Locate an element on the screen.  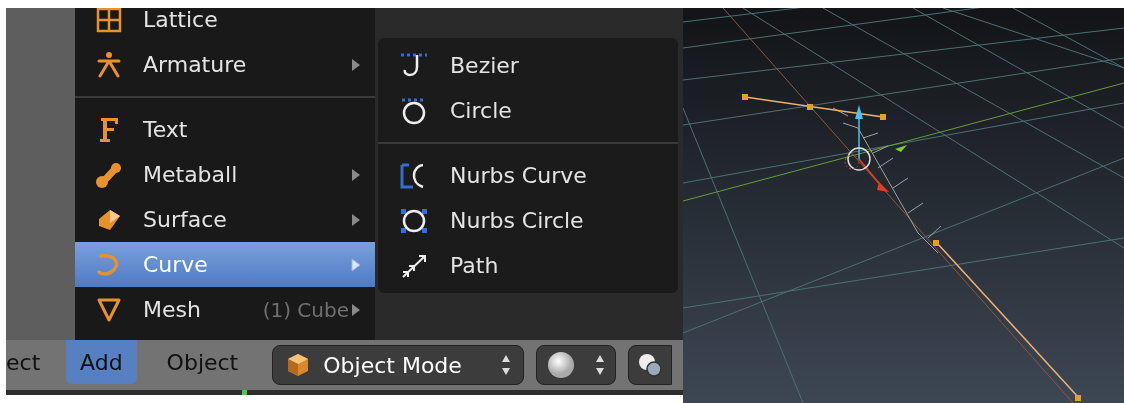
nurbs-circle-icon is located at coordinates (414, 220).